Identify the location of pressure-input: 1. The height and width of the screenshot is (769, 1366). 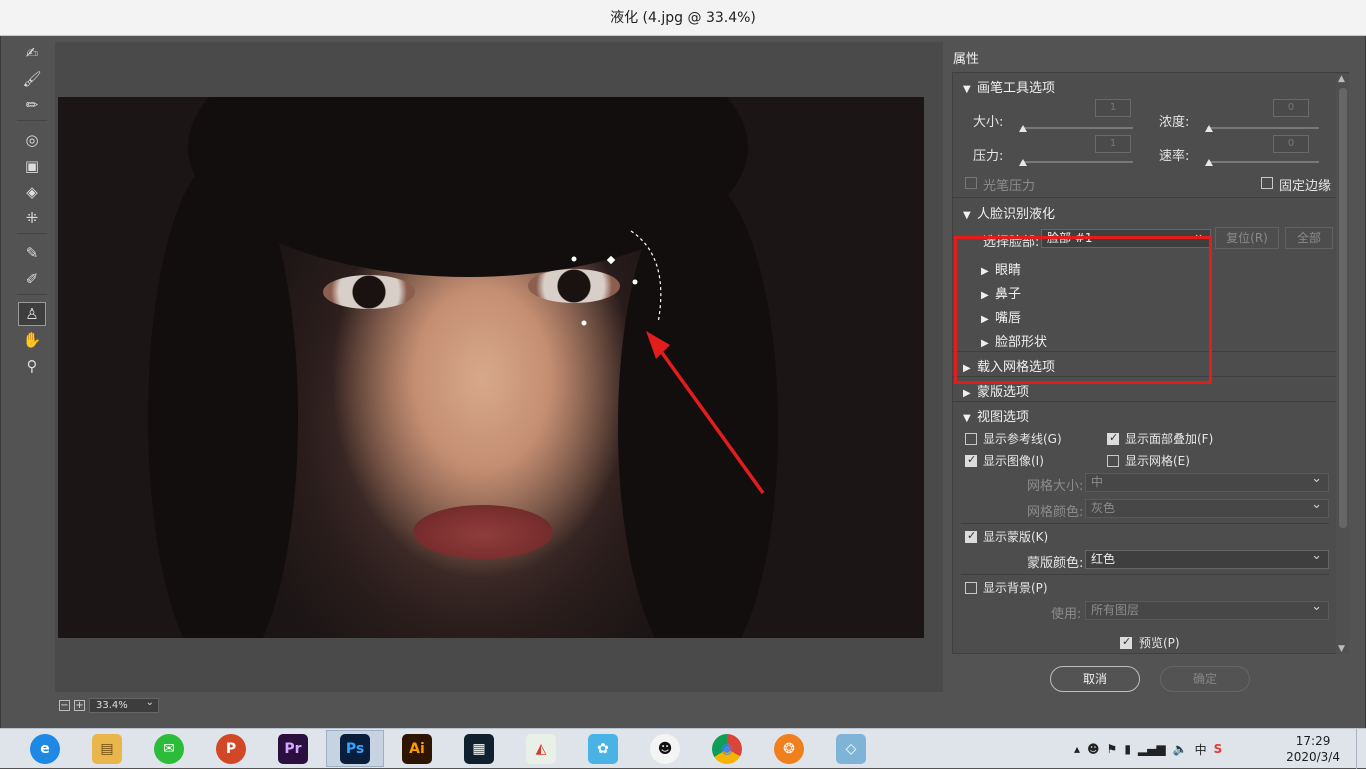
(1113, 144).